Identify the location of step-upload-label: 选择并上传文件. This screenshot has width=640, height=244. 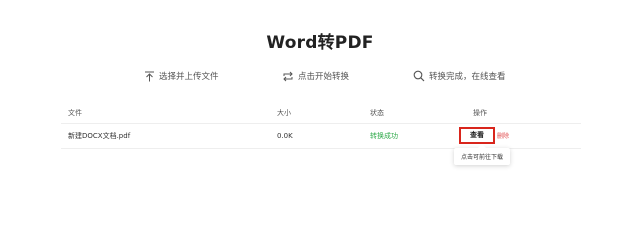
(189, 77).